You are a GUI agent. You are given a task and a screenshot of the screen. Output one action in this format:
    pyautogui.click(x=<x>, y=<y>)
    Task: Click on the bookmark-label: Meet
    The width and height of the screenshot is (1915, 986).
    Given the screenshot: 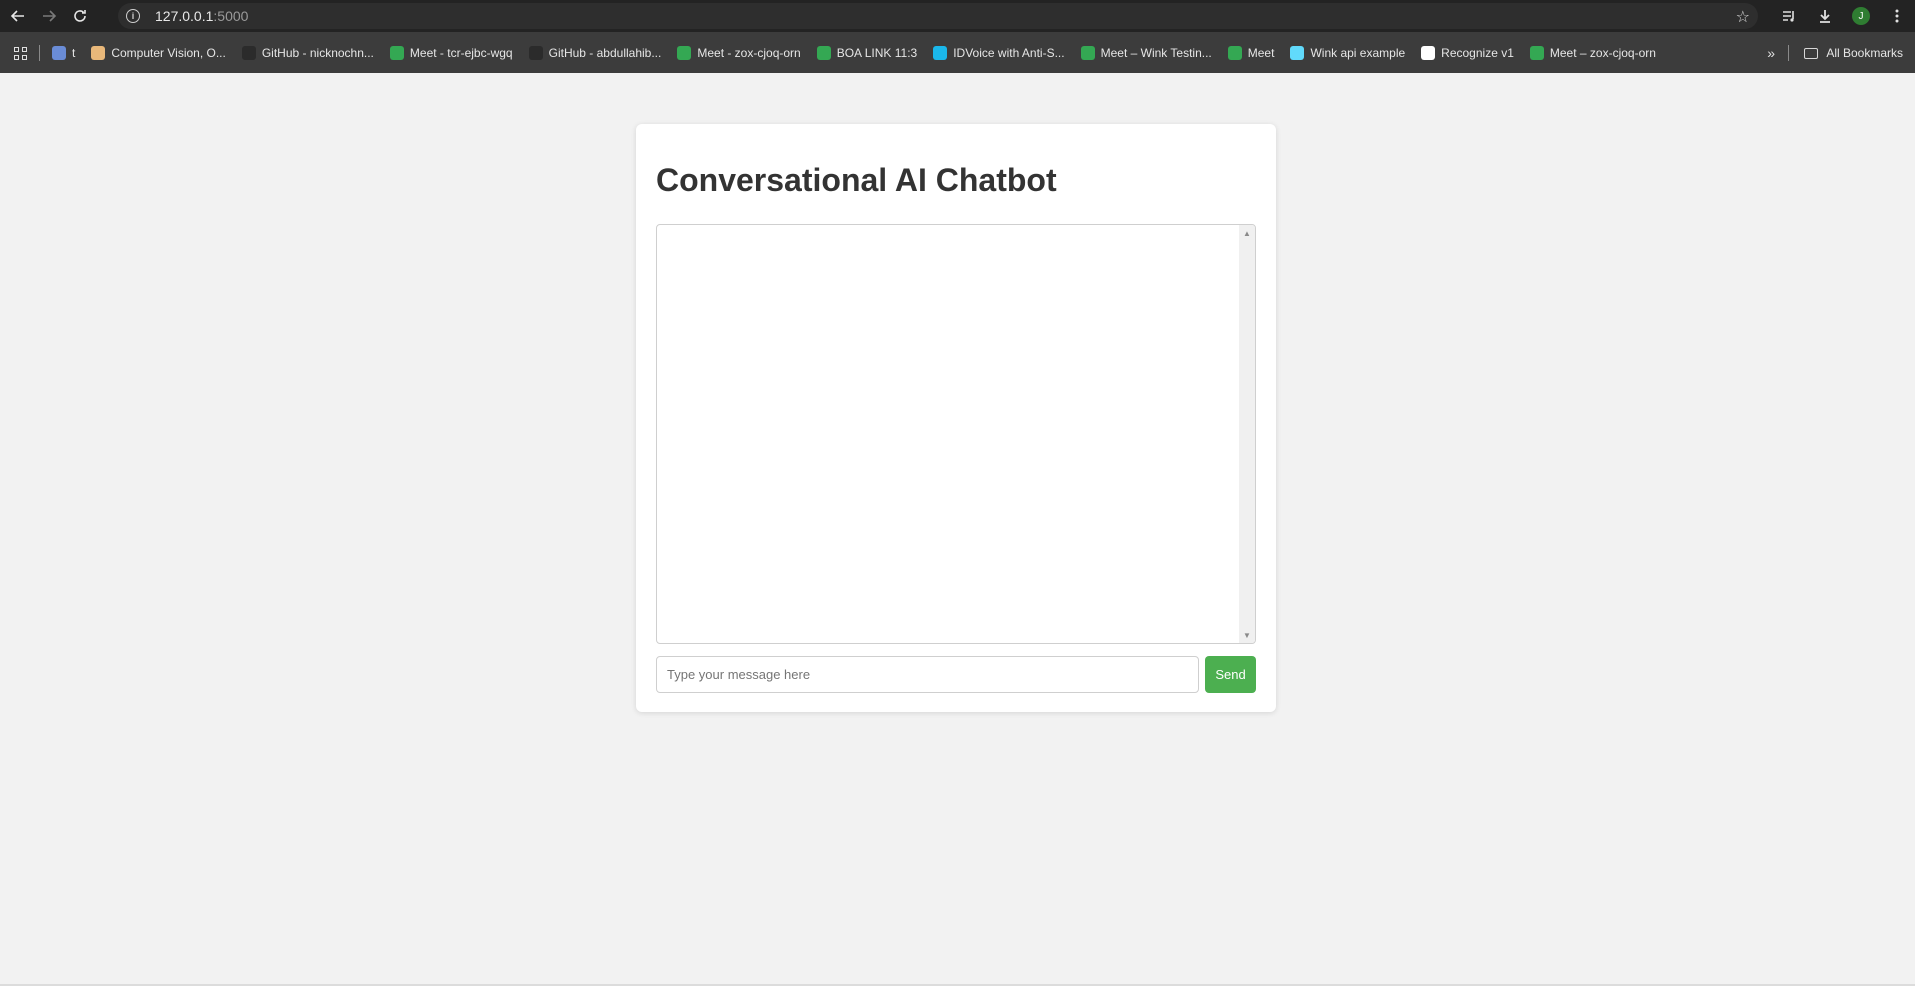 What is the action you would take?
    pyautogui.click(x=1261, y=53)
    